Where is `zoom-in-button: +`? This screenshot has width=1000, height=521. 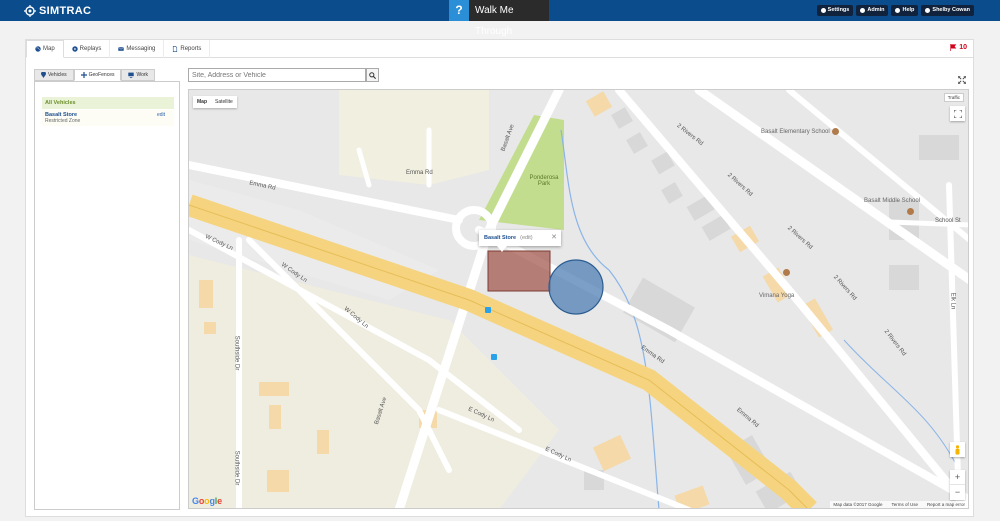 zoom-in-button: + is located at coordinates (957, 477).